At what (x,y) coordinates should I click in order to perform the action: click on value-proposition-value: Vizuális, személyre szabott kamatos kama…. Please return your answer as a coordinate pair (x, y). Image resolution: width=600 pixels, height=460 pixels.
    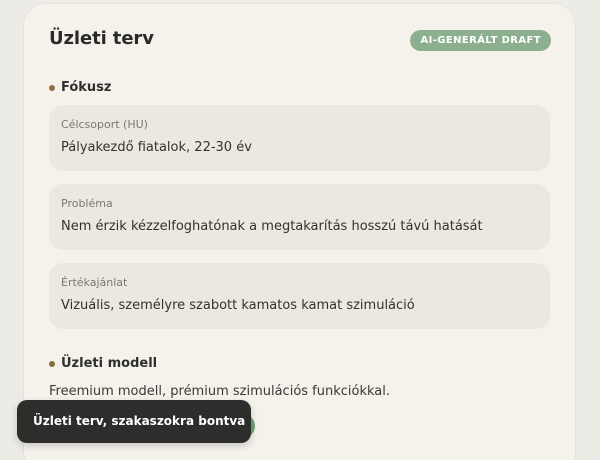
    Looking at the image, I should click on (238, 305).